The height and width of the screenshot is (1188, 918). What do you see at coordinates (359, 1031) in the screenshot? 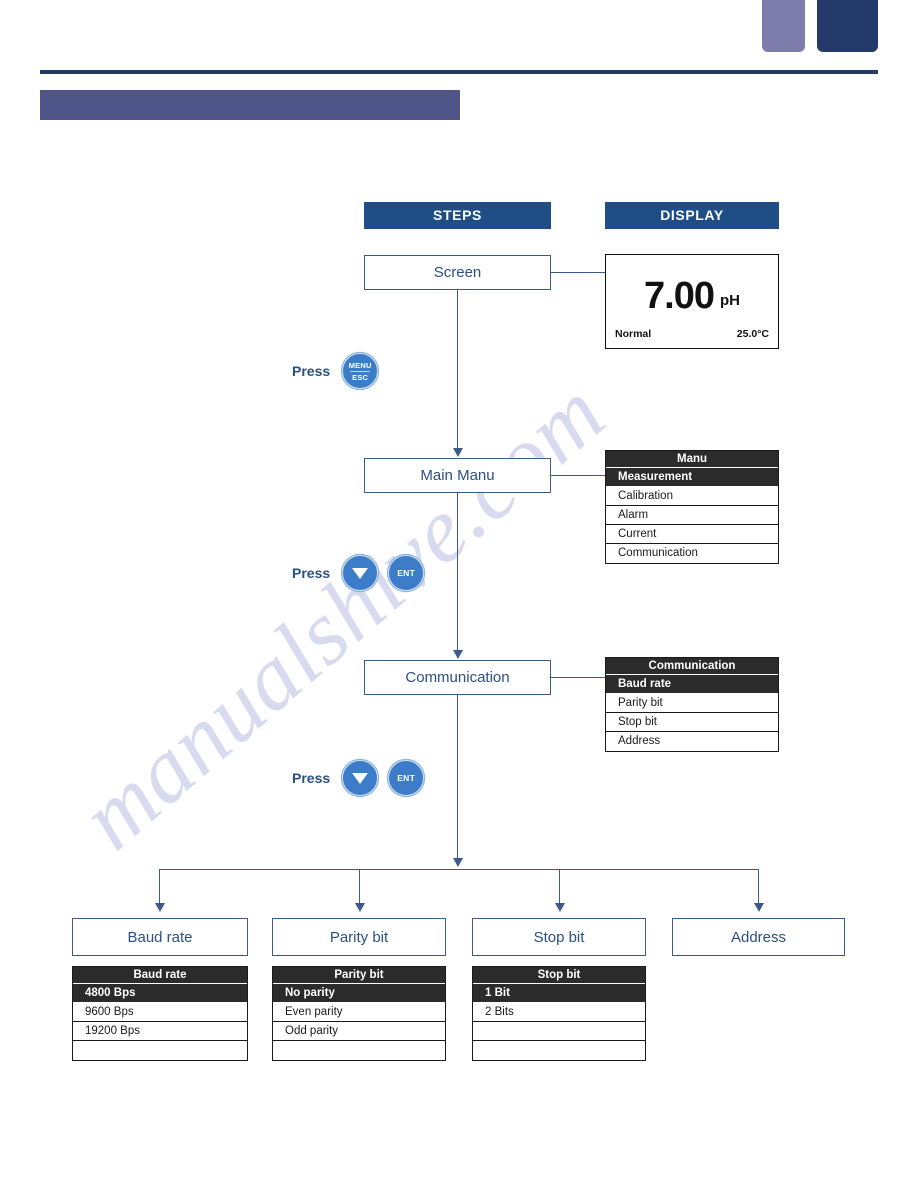
I see `menu-parity-bit-item-odd-parity: Odd parity` at bounding box center [359, 1031].